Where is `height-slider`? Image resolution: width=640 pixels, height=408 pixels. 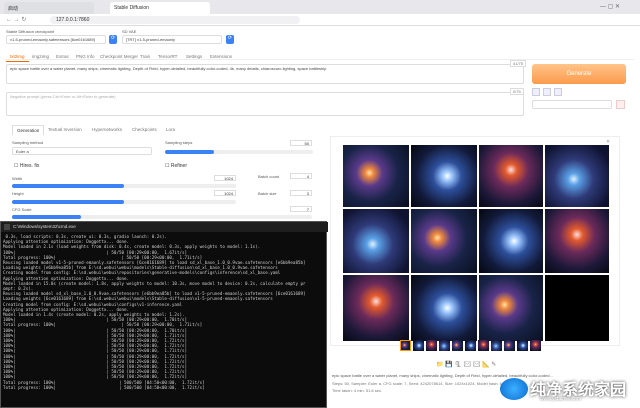 height-slider is located at coordinates (124, 202).